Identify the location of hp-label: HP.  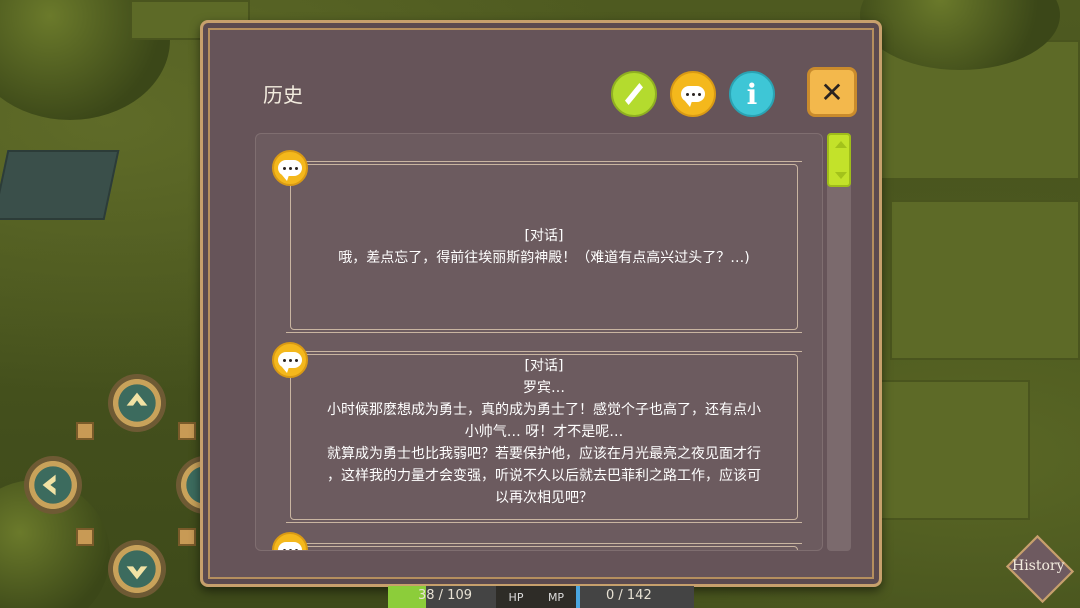
(516, 597).